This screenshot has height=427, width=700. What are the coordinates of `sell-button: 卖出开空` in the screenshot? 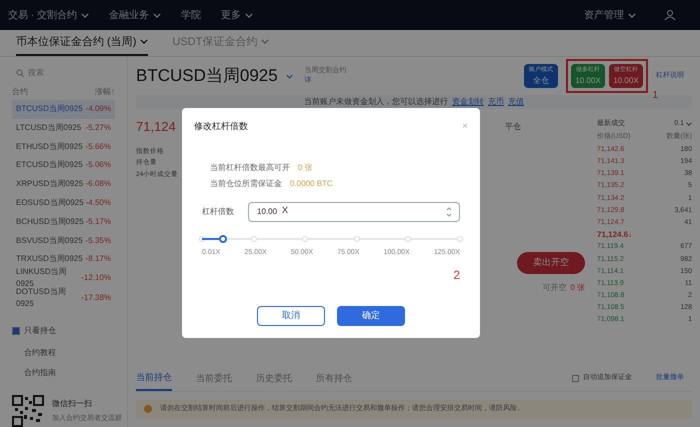 It's located at (551, 263).